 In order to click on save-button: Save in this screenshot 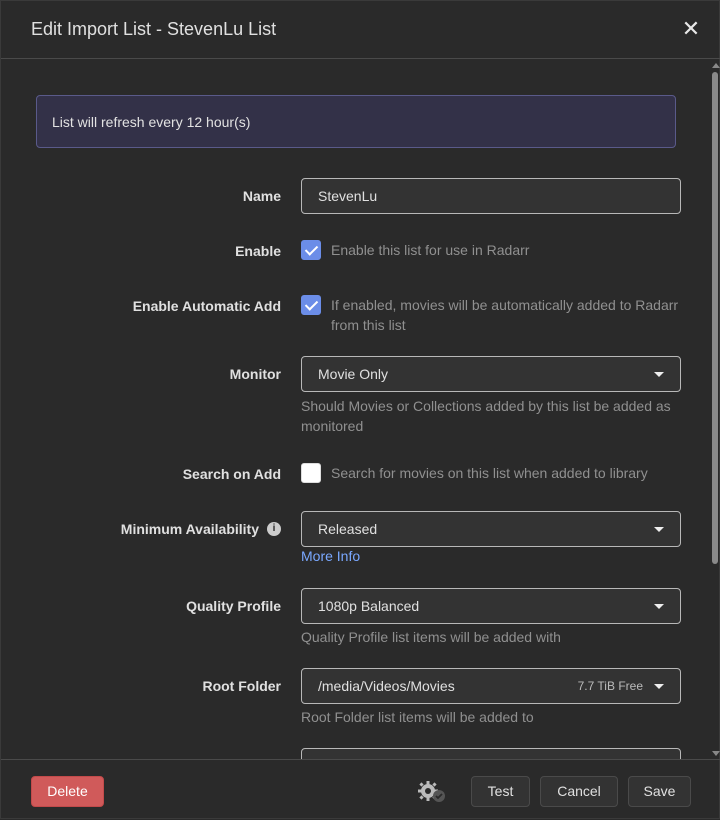, I will do `click(659, 791)`.